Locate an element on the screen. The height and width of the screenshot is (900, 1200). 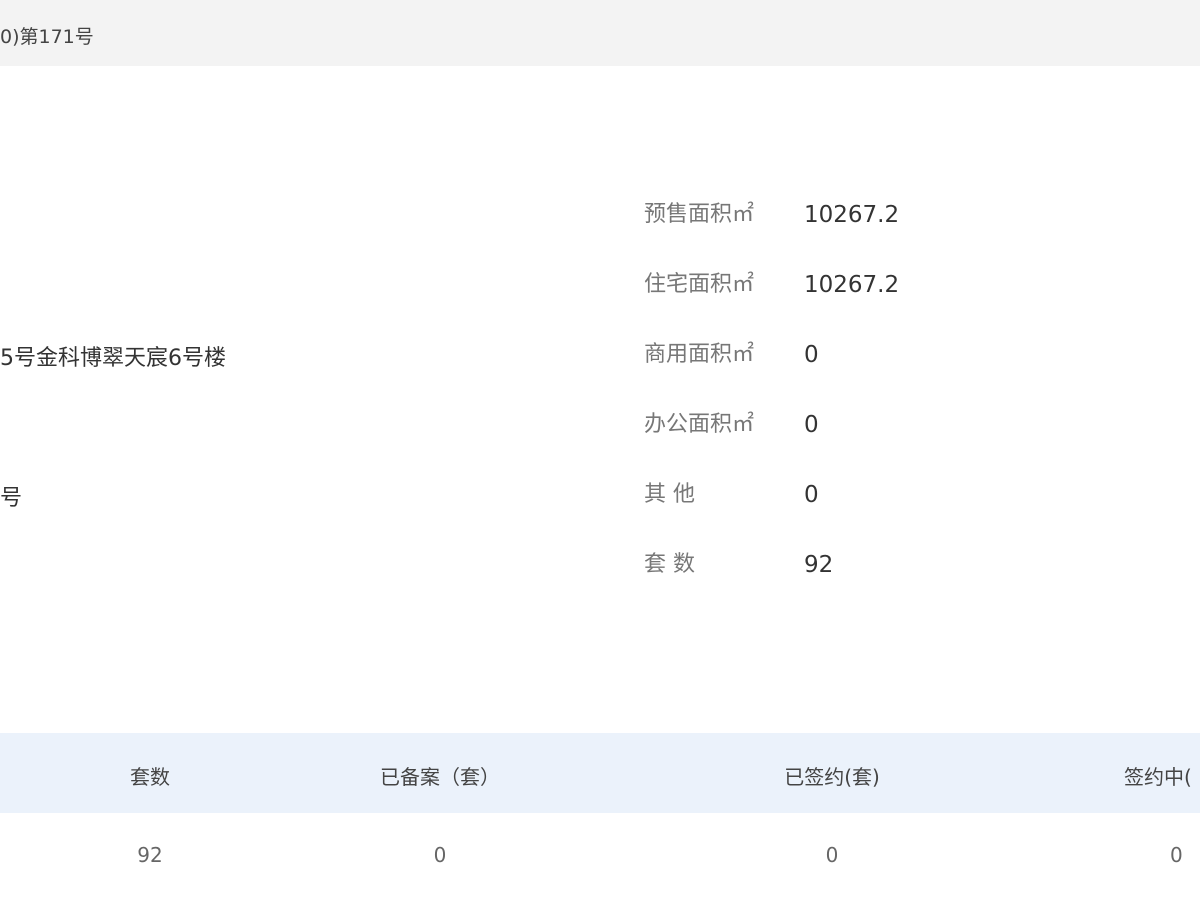
info-label: 其 他 is located at coordinates (669, 494).